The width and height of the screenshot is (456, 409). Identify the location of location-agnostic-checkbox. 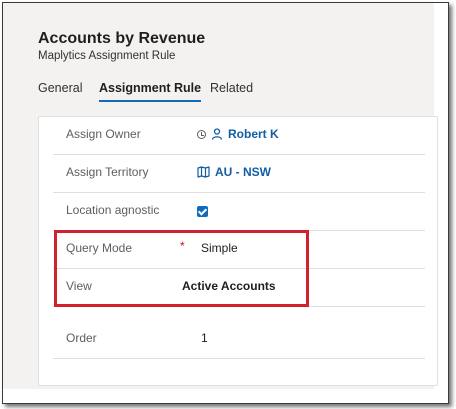
(202, 211).